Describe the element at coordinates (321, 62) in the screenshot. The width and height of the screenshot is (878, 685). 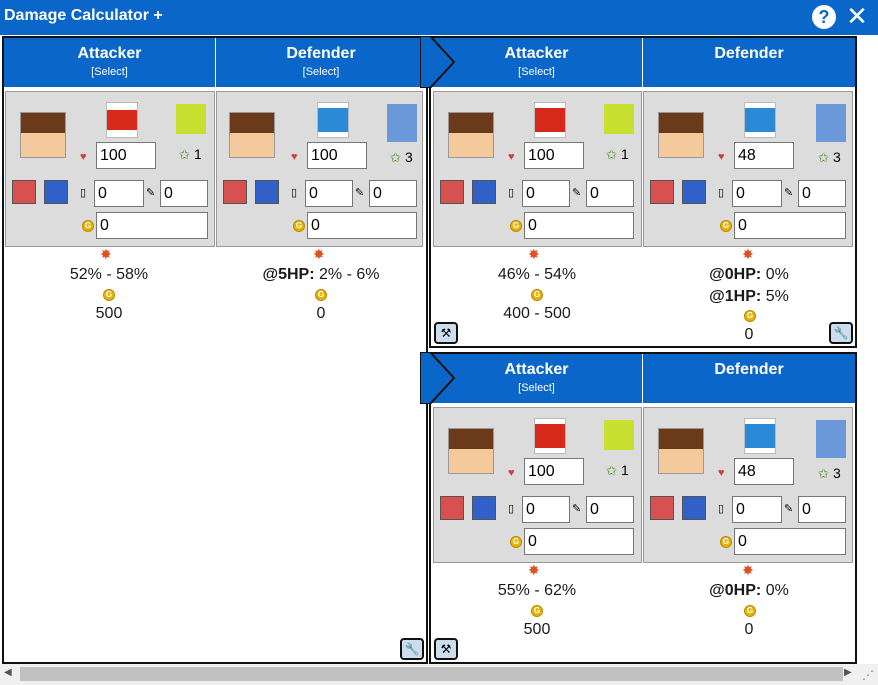
I see `defender-header: Defender [Select]` at that location.